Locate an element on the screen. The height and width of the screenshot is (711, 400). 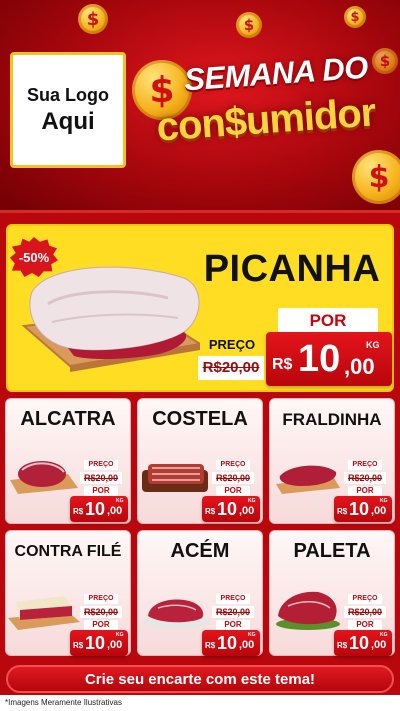
featured-price-dec: ,00 is located at coordinates (359, 366).